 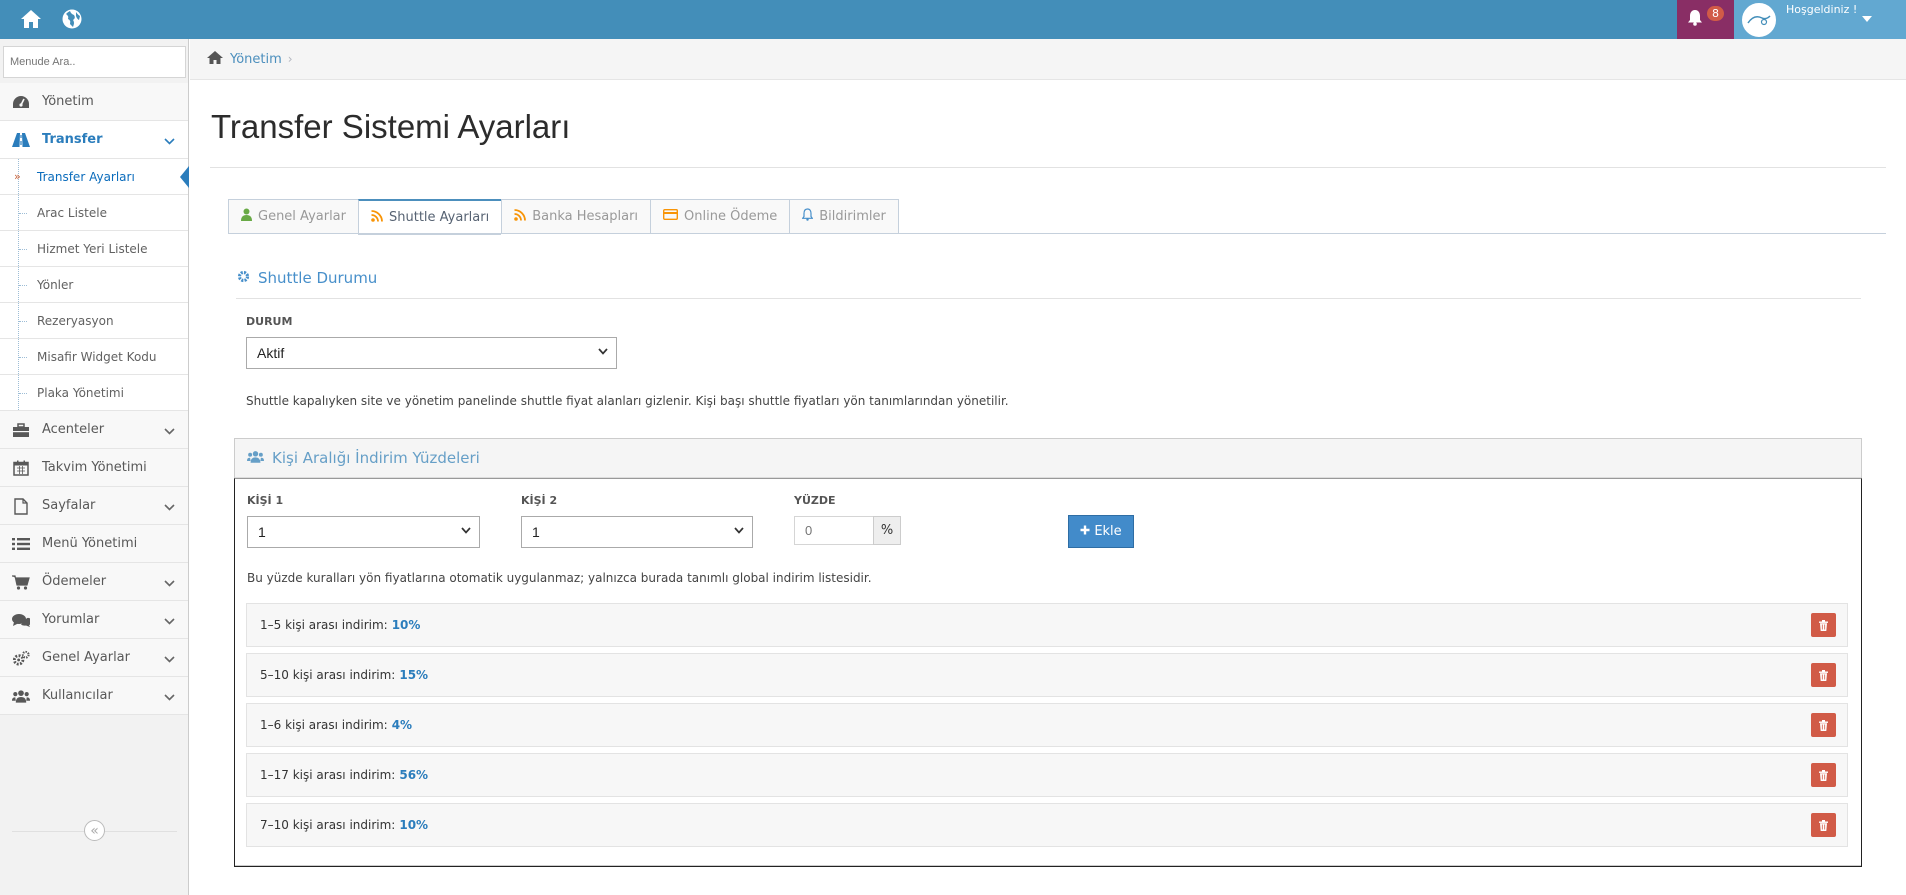 I want to click on sidebar-item-label: Genel Ayarlar, so click(x=86, y=657).